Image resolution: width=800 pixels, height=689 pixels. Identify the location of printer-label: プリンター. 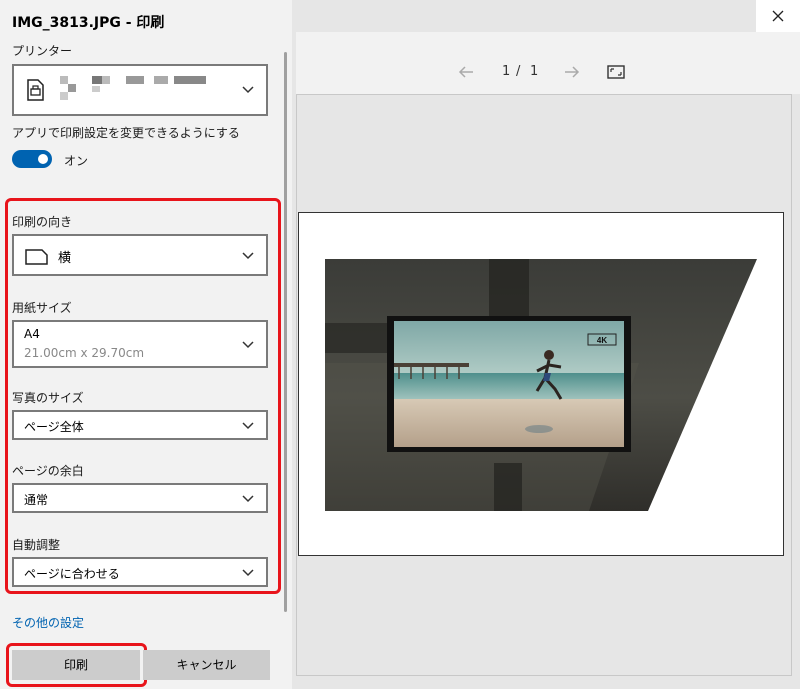
(42, 51).